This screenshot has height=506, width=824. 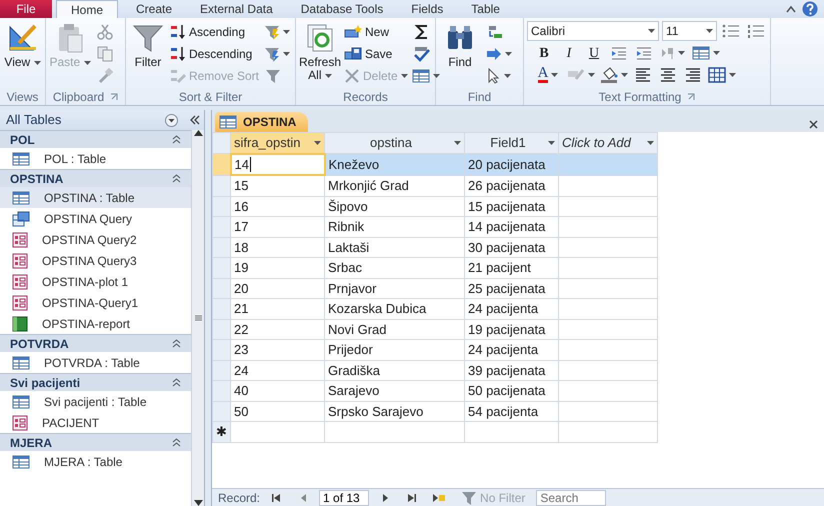 I want to click on navigation-item: OPSTINA Query, so click(x=95, y=218).